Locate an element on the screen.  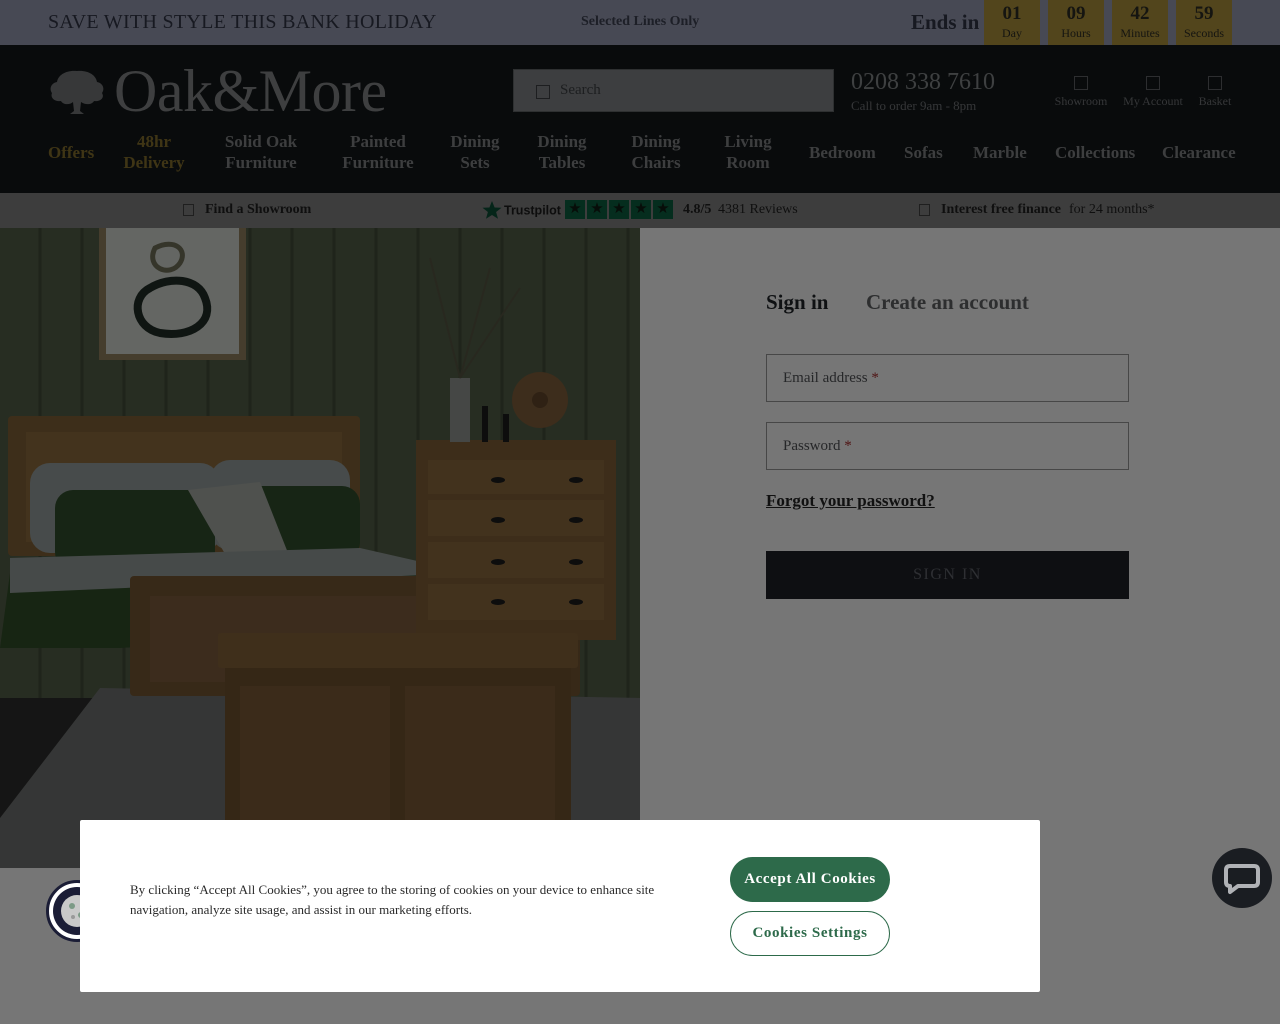
nav-marble: Marble is located at coordinates (1000, 152).